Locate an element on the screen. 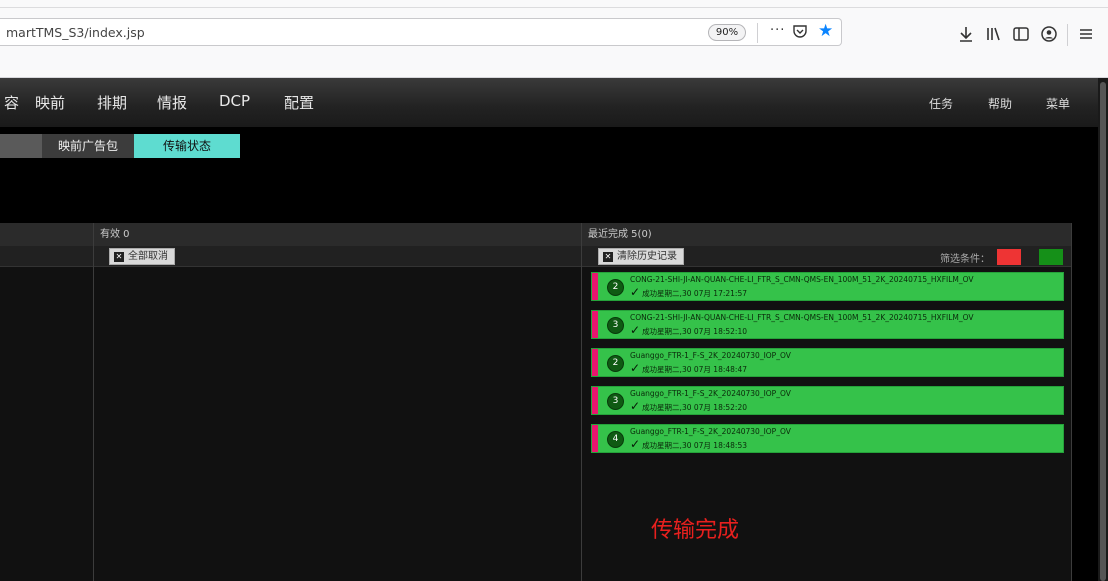 Image resolution: width=1108 pixels, height=581 pixels. transfer-number-badge: 4 is located at coordinates (615, 439).